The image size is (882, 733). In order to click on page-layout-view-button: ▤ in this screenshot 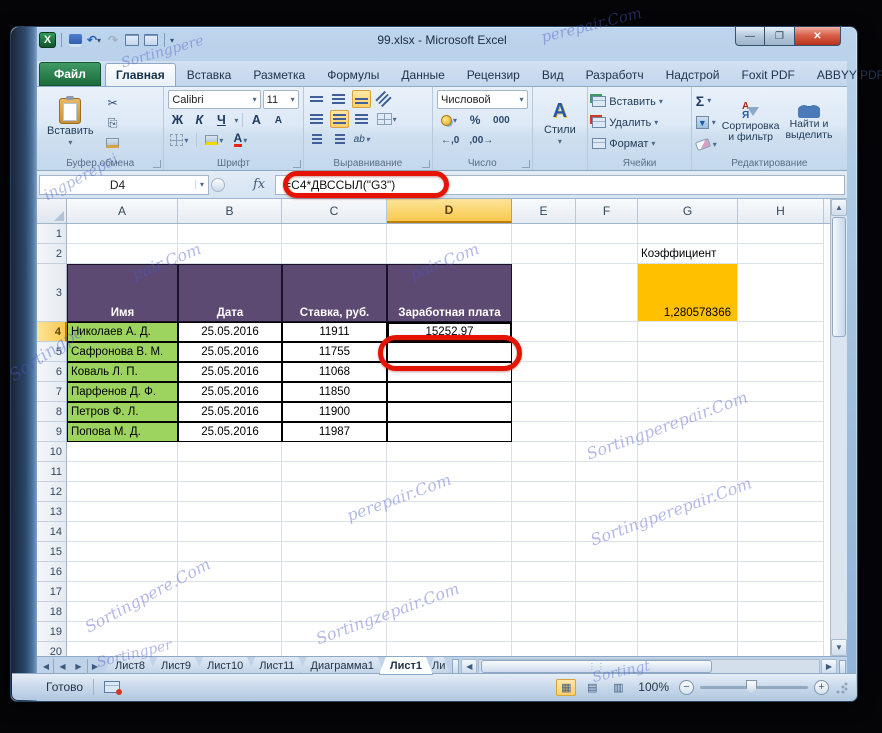, I will do `click(592, 687)`.